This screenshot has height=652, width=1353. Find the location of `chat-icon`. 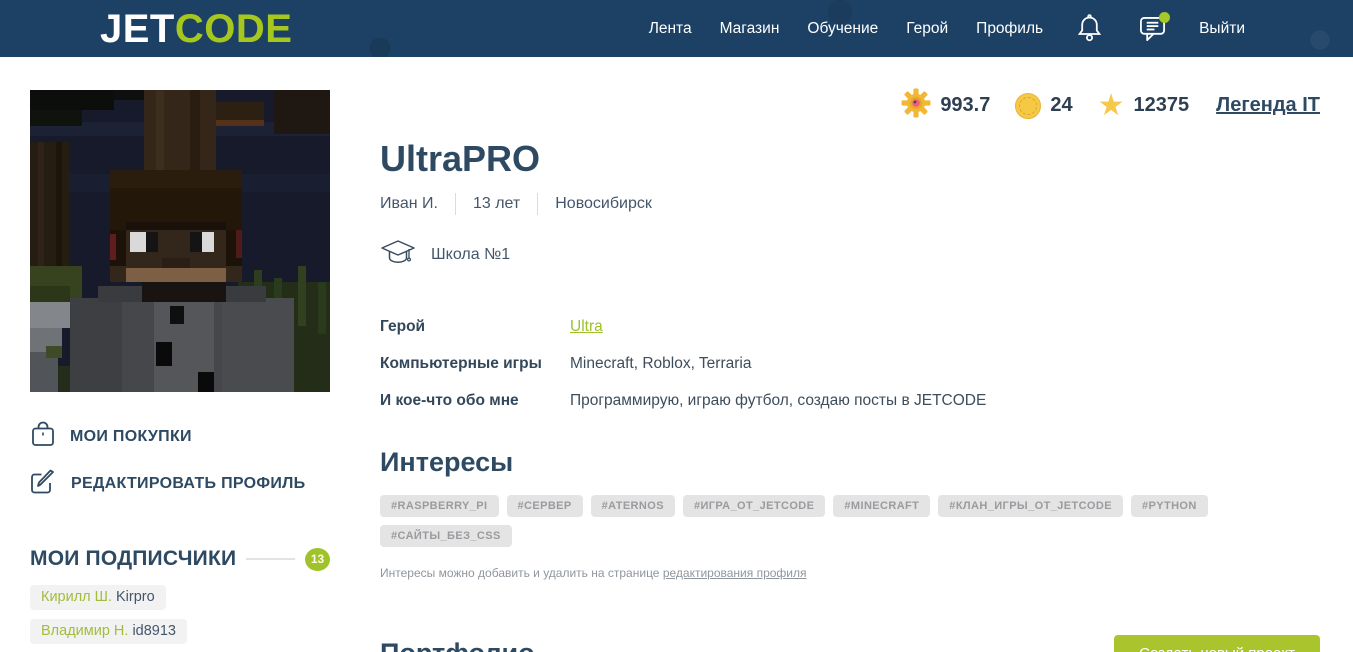

chat-icon is located at coordinates (1155, 27).